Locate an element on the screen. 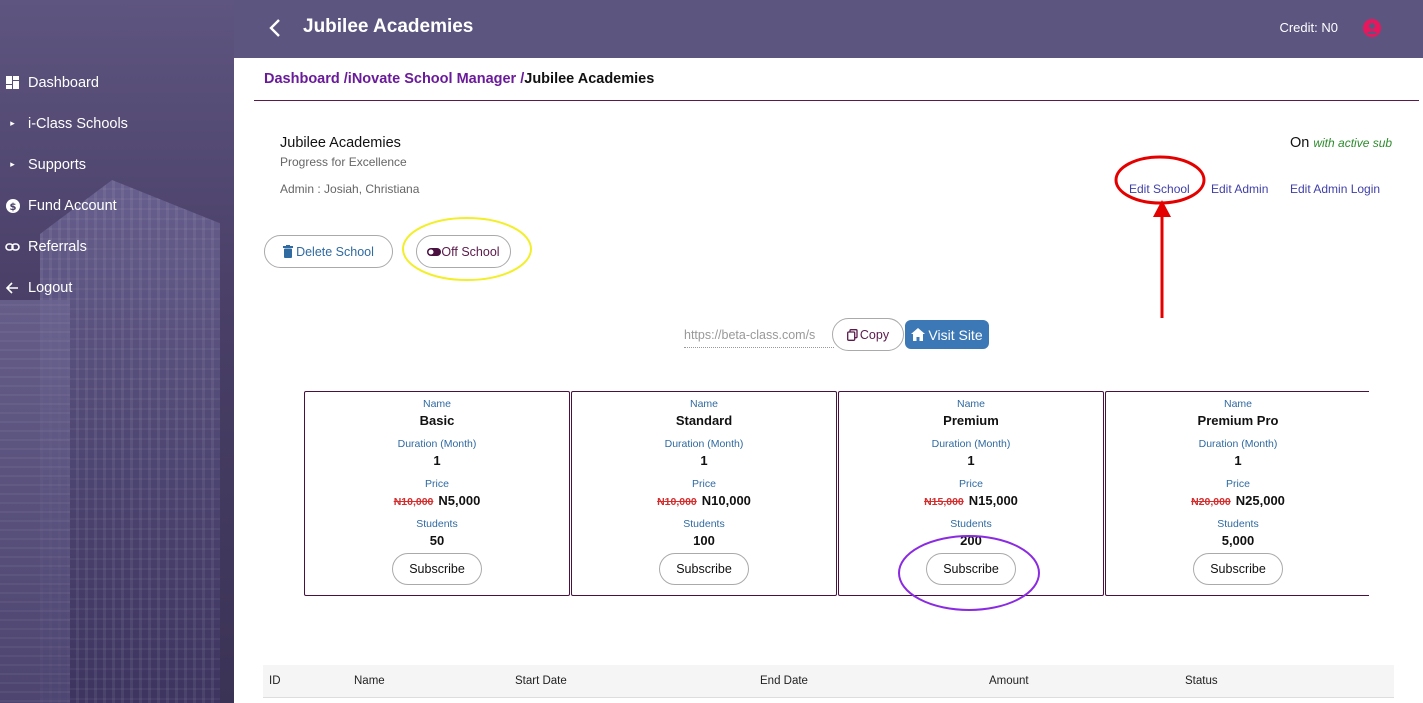 The width and height of the screenshot is (1423, 703). off-school-button: Off School is located at coordinates (463, 251).